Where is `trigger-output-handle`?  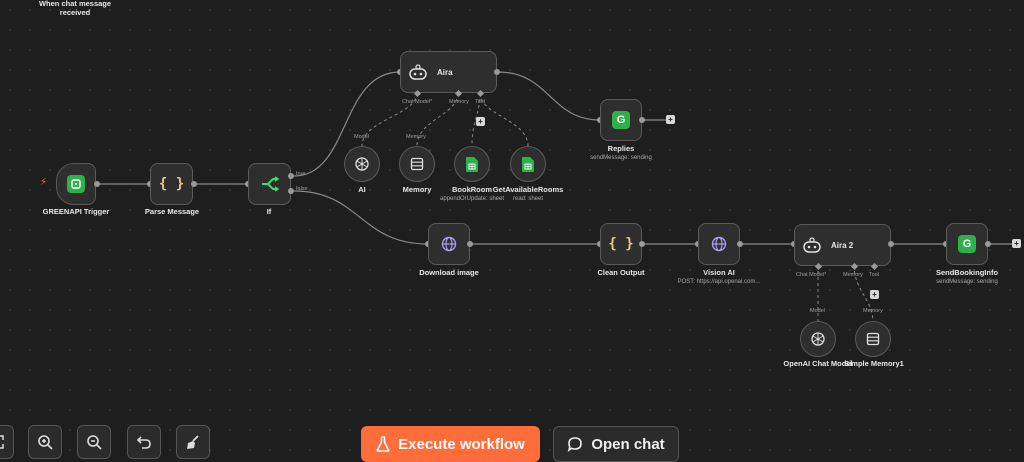
trigger-output-handle is located at coordinates (97, 184).